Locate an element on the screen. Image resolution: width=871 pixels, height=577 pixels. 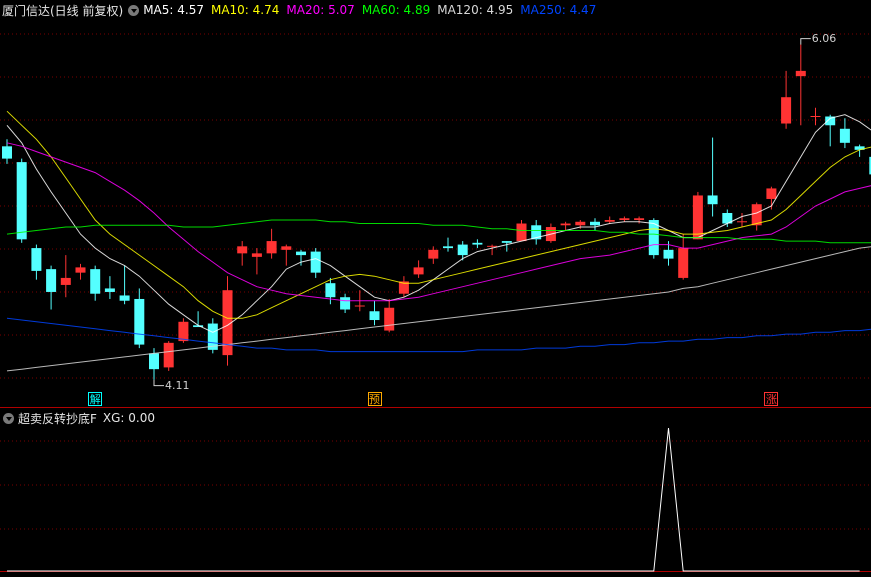
ma120-label: MA120: 4.95 is located at coordinates (475, 10).